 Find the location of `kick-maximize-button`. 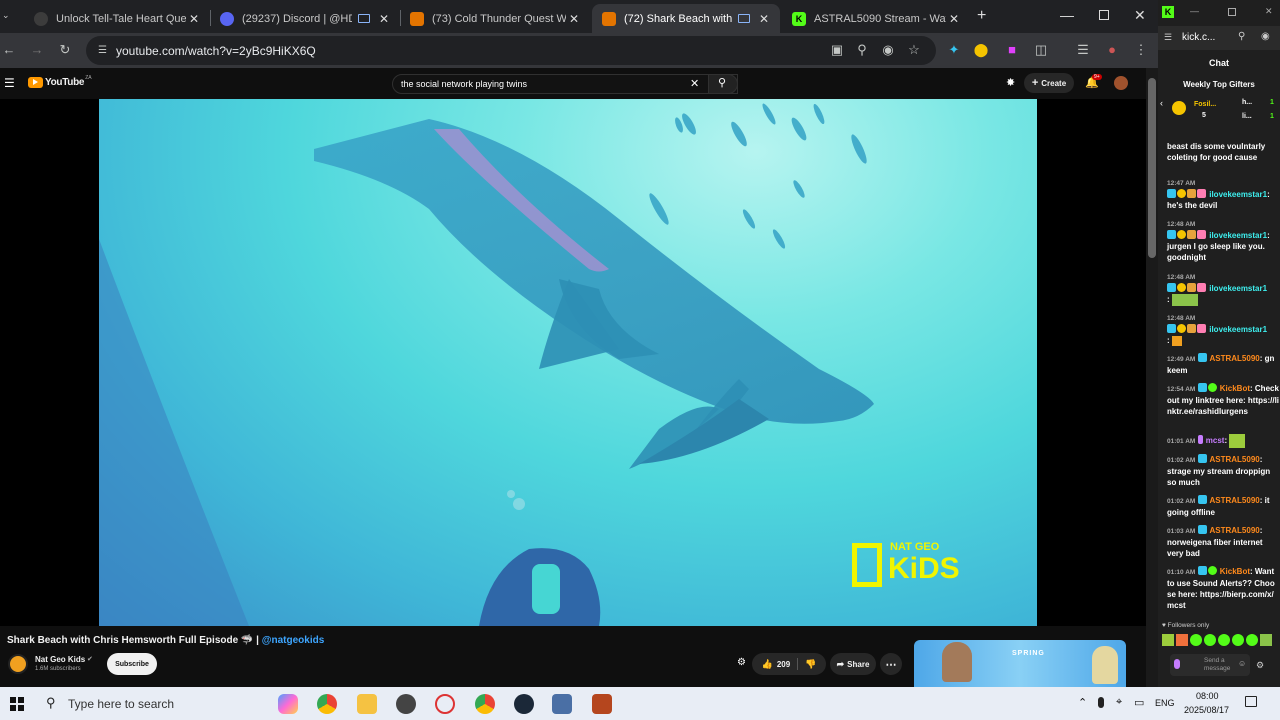

kick-maximize-button is located at coordinates (1232, 12).